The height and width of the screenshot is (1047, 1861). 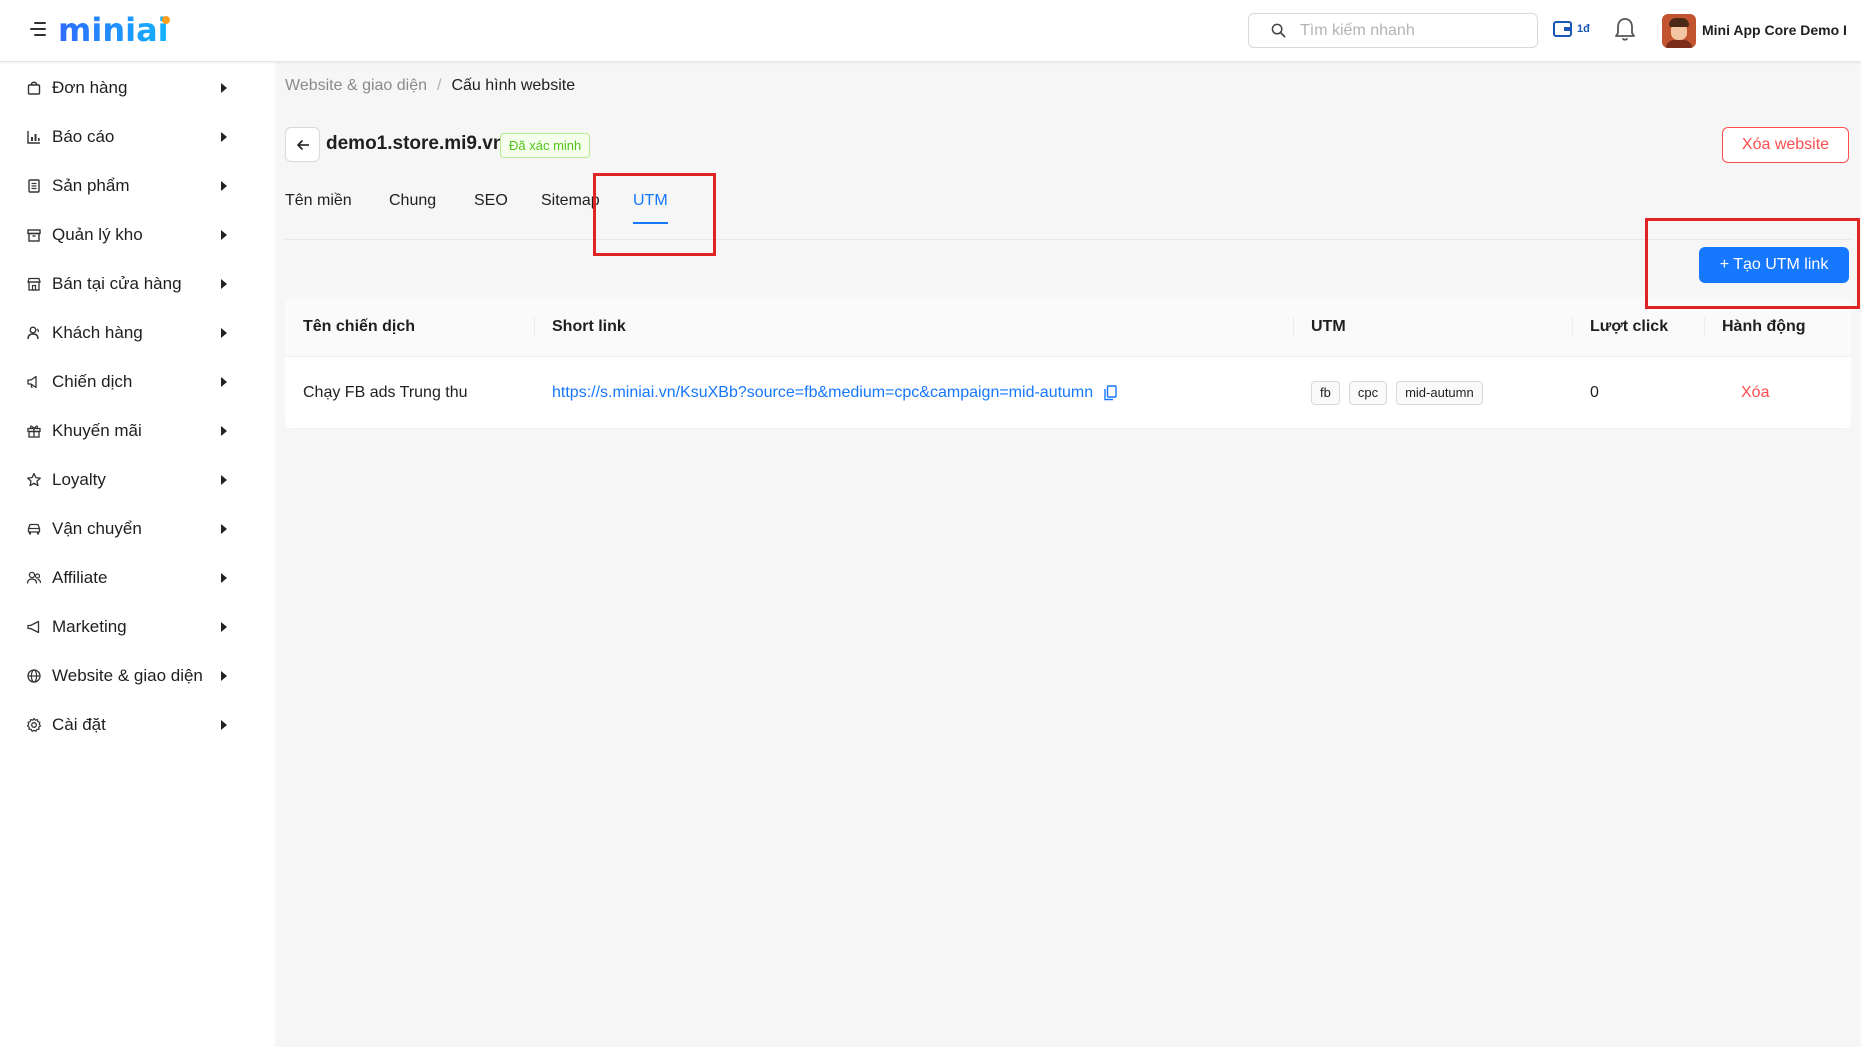 I want to click on sidebar-item-label: Báo cáo, so click(x=83, y=136).